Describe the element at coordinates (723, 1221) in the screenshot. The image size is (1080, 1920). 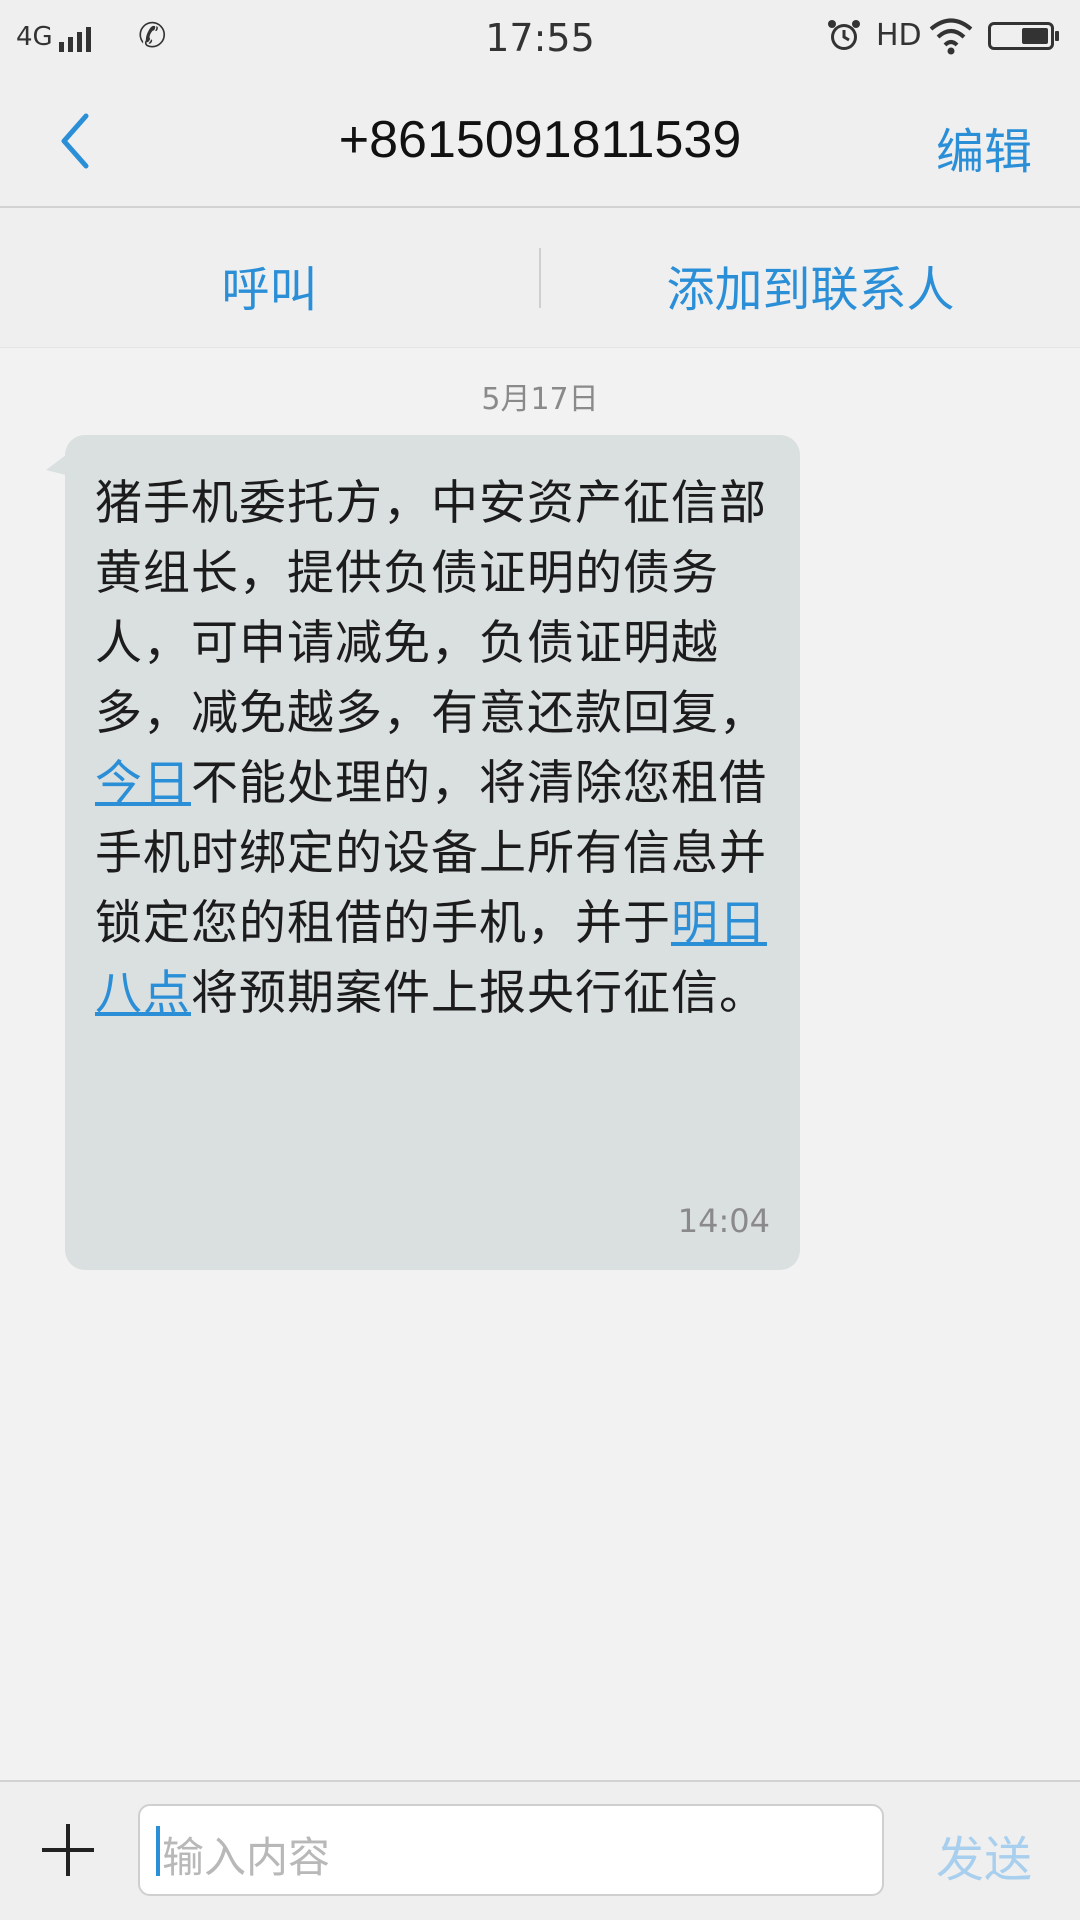
I see `message-time: 14:04` at that location.